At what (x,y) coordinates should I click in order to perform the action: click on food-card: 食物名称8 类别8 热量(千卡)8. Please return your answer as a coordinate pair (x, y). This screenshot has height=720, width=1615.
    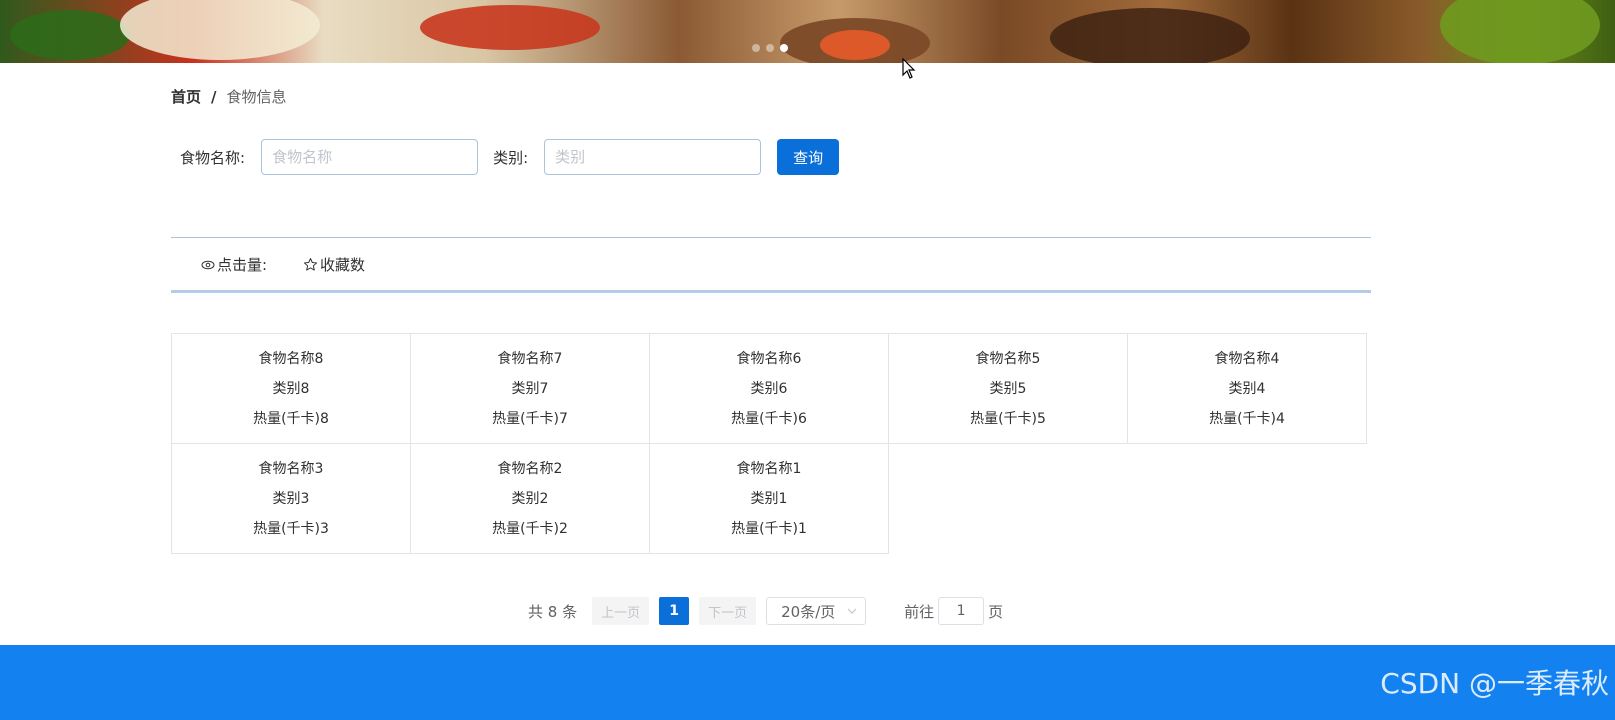
    Looking at the image, I should click on (291, 388).